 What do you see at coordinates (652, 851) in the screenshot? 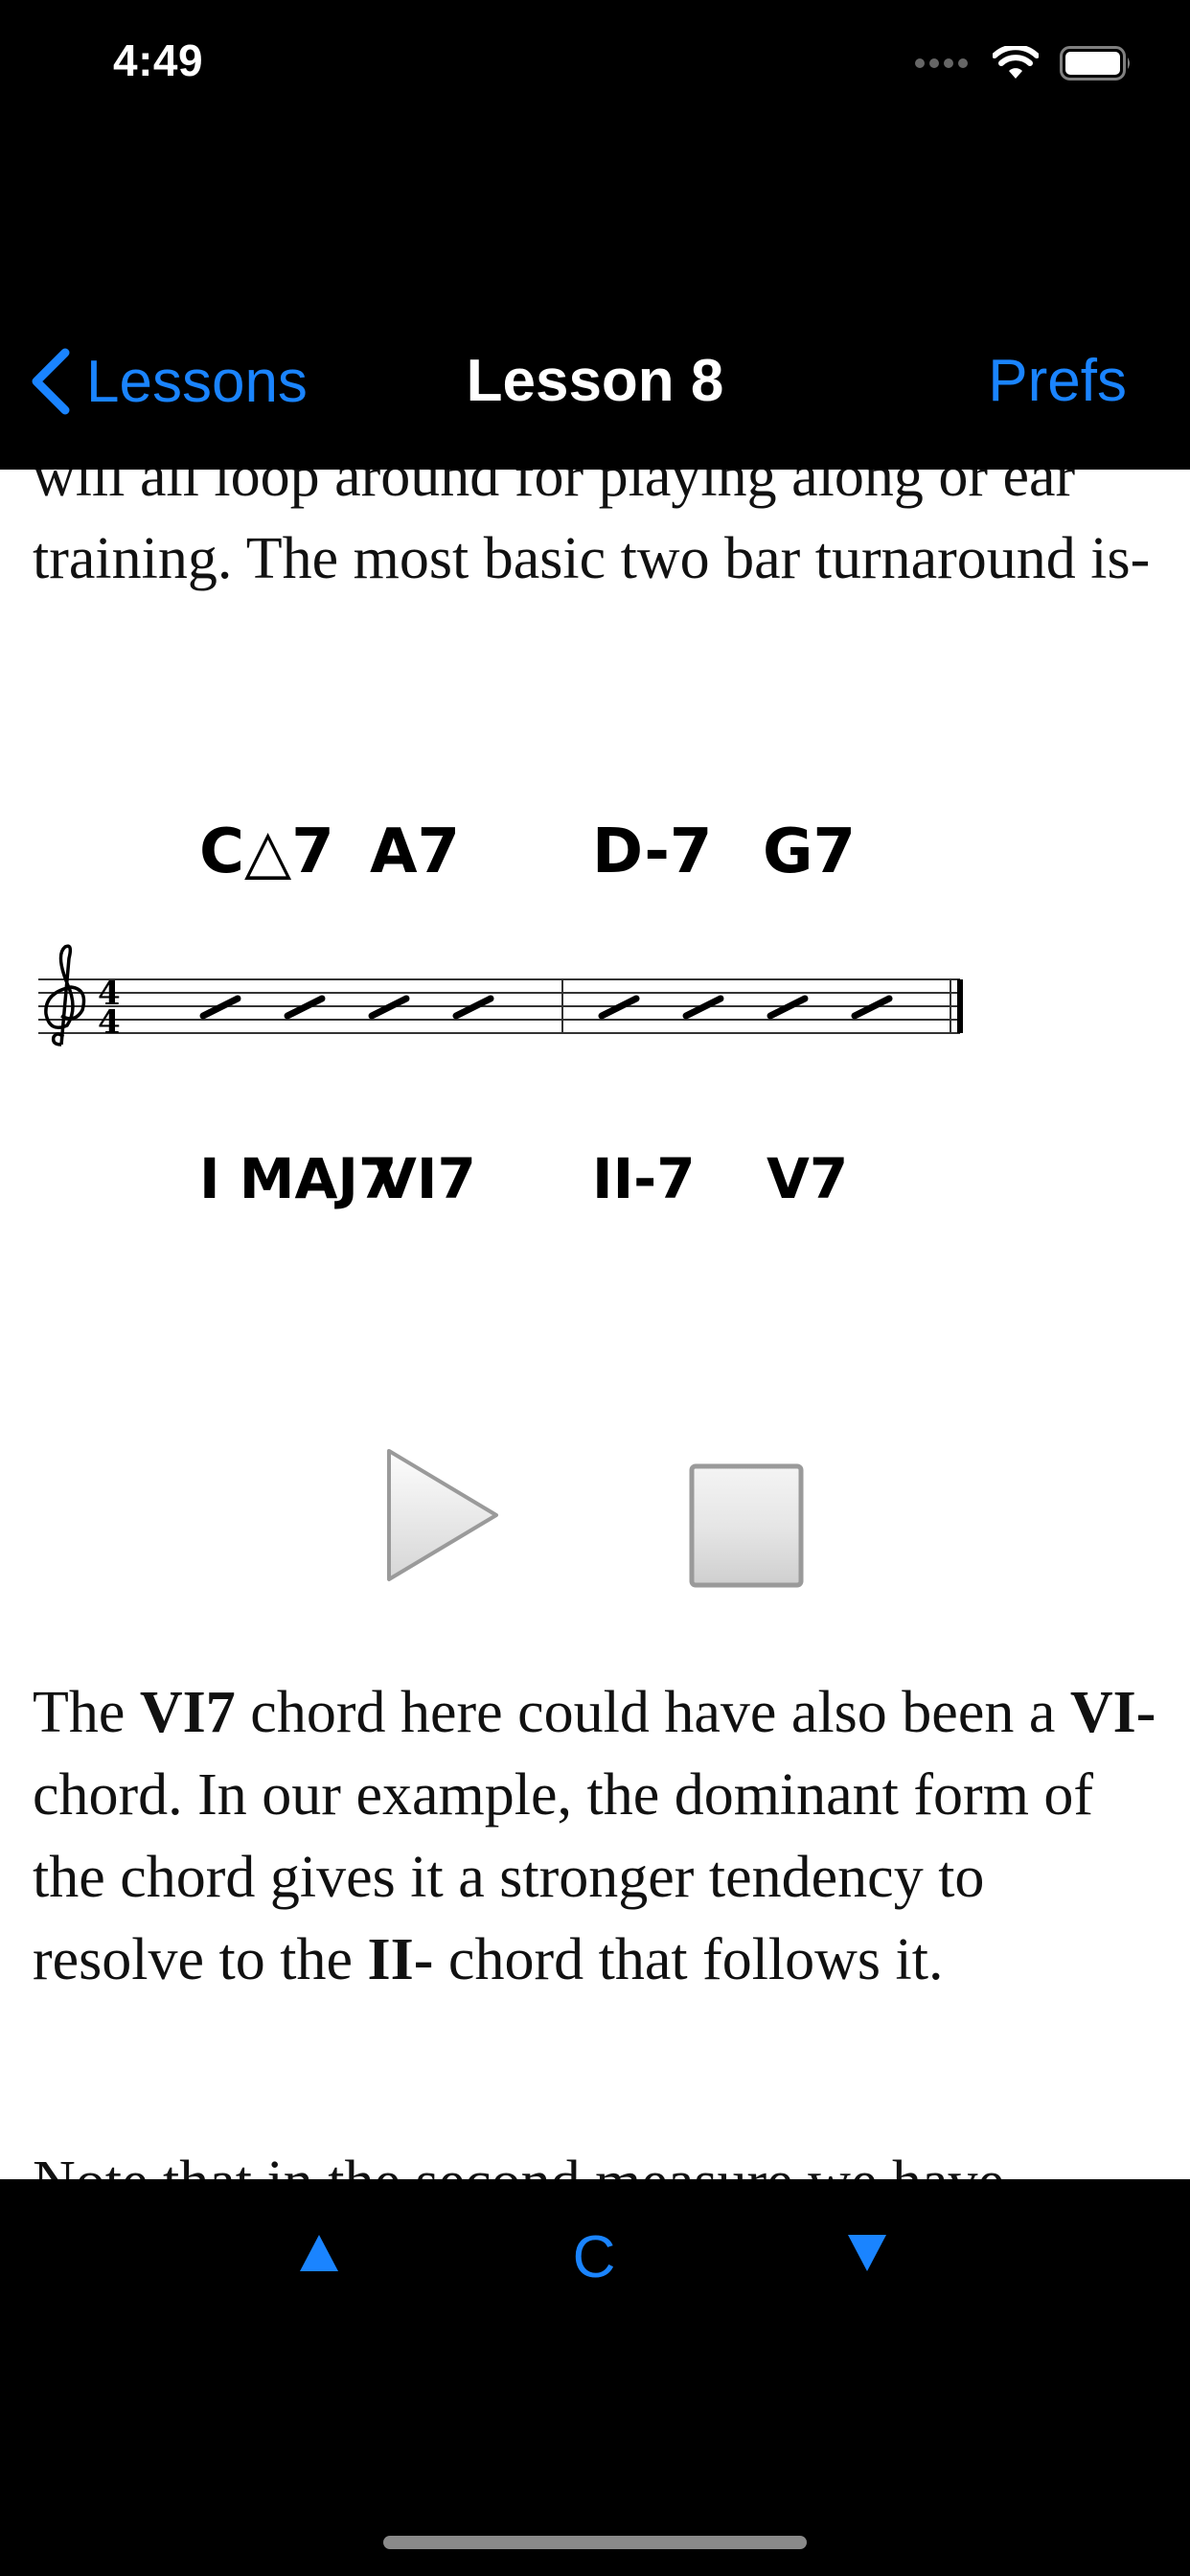
I see `chord-symbol: D-7` at bounding box center [652, 851].